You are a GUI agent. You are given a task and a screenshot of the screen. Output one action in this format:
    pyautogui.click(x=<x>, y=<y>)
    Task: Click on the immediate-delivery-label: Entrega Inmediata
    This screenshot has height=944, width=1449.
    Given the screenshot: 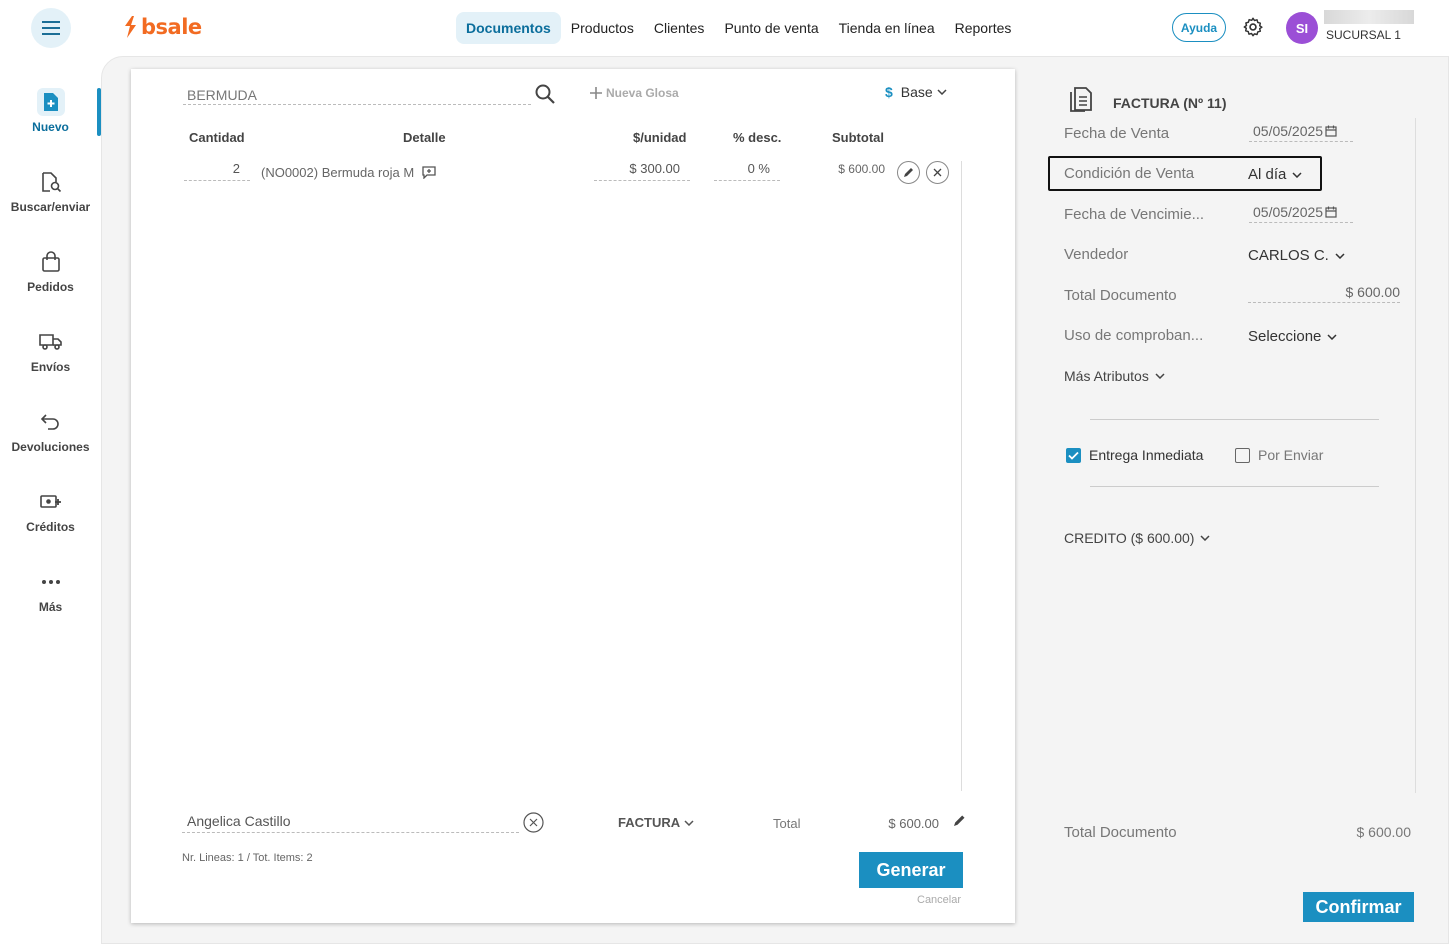 What is the action you would take?
    pyautogui.click(x=1146, y=455)
    